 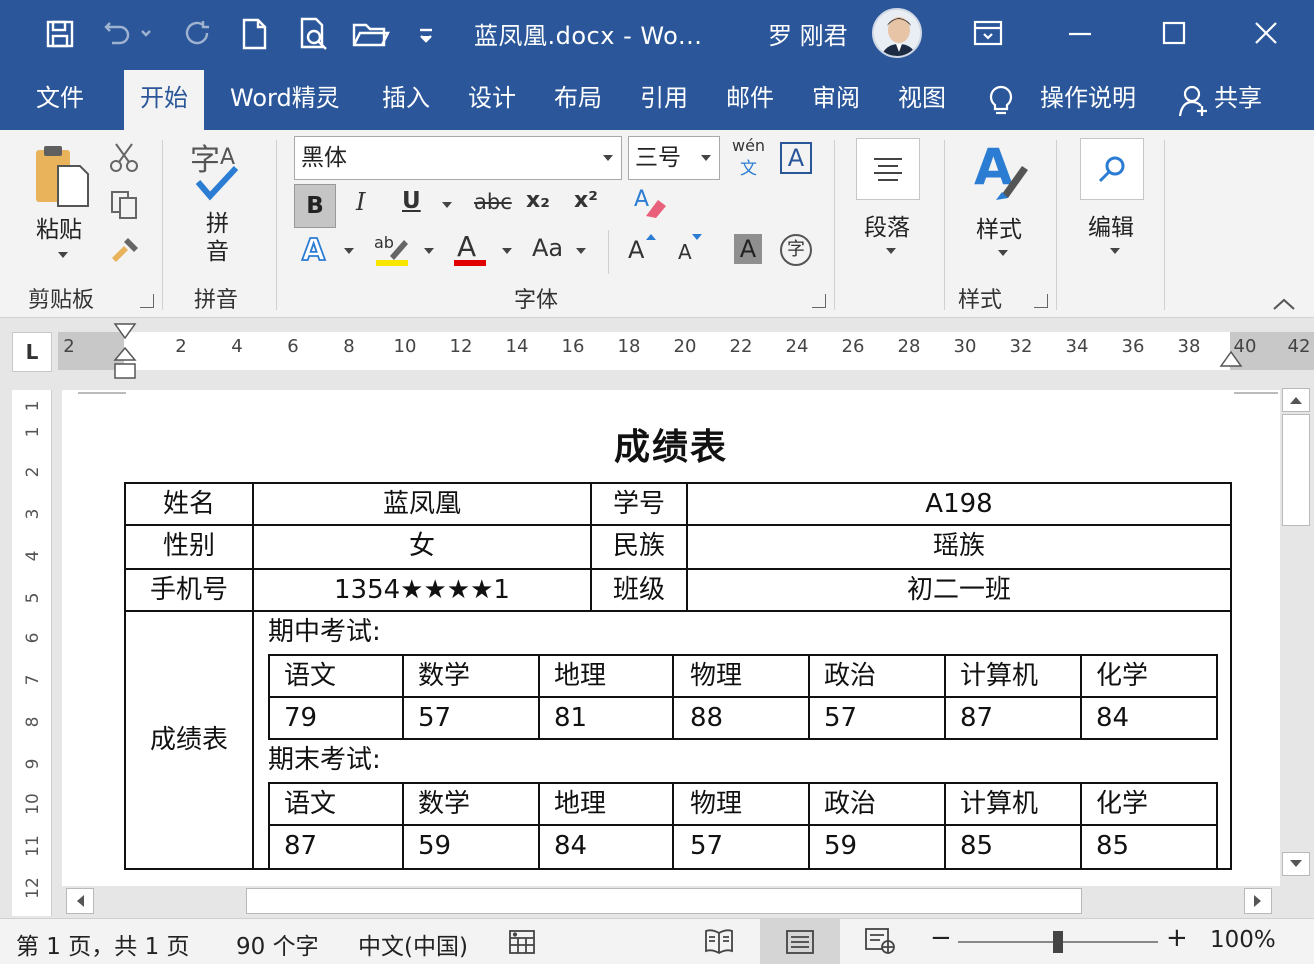 I want to click on vertical-scrollbar, so click(x=1297, y=636).